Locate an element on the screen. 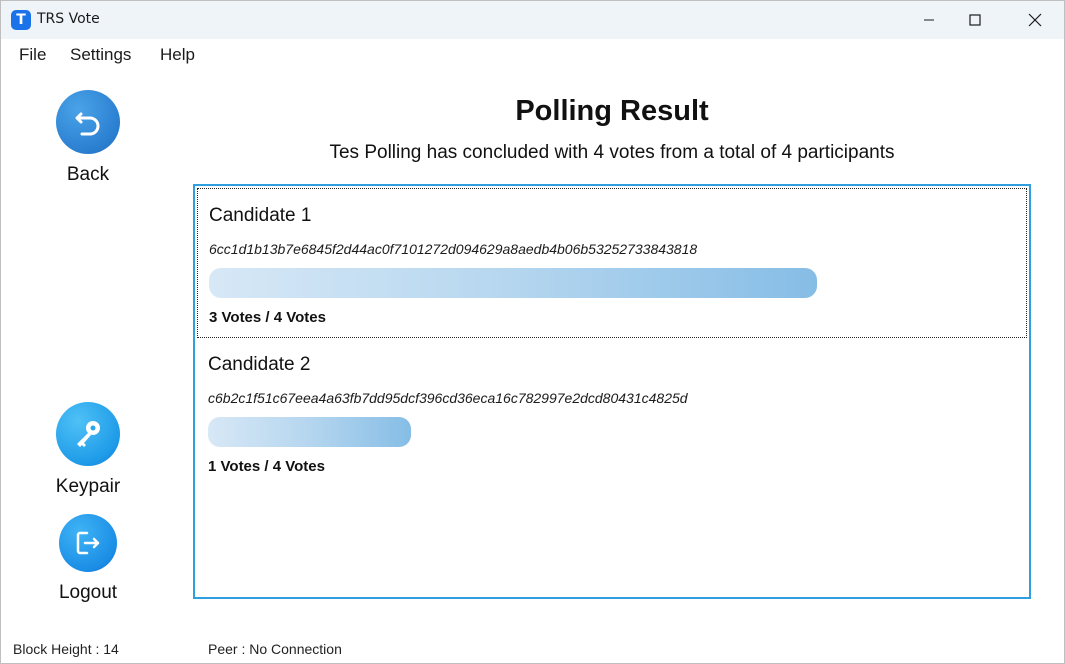  keypair-label: Keypair is located at coordinates (88, 486).